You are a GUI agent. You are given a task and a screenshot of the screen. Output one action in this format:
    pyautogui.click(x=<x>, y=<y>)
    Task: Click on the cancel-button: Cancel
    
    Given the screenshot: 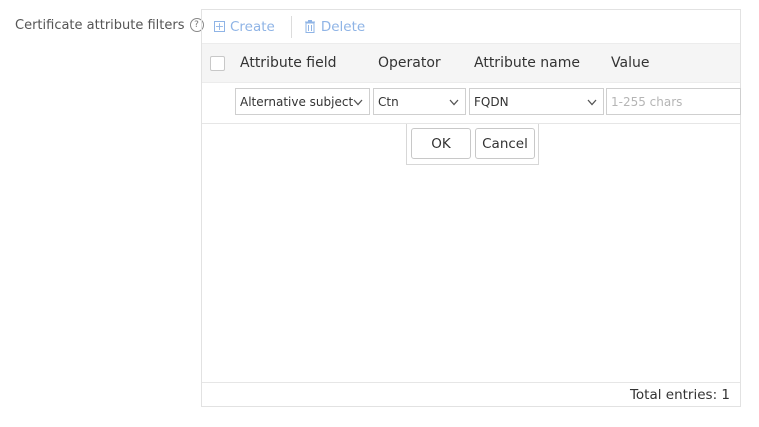 What is the action you would take?
    pyautogui.click(x=505, y=143)
    